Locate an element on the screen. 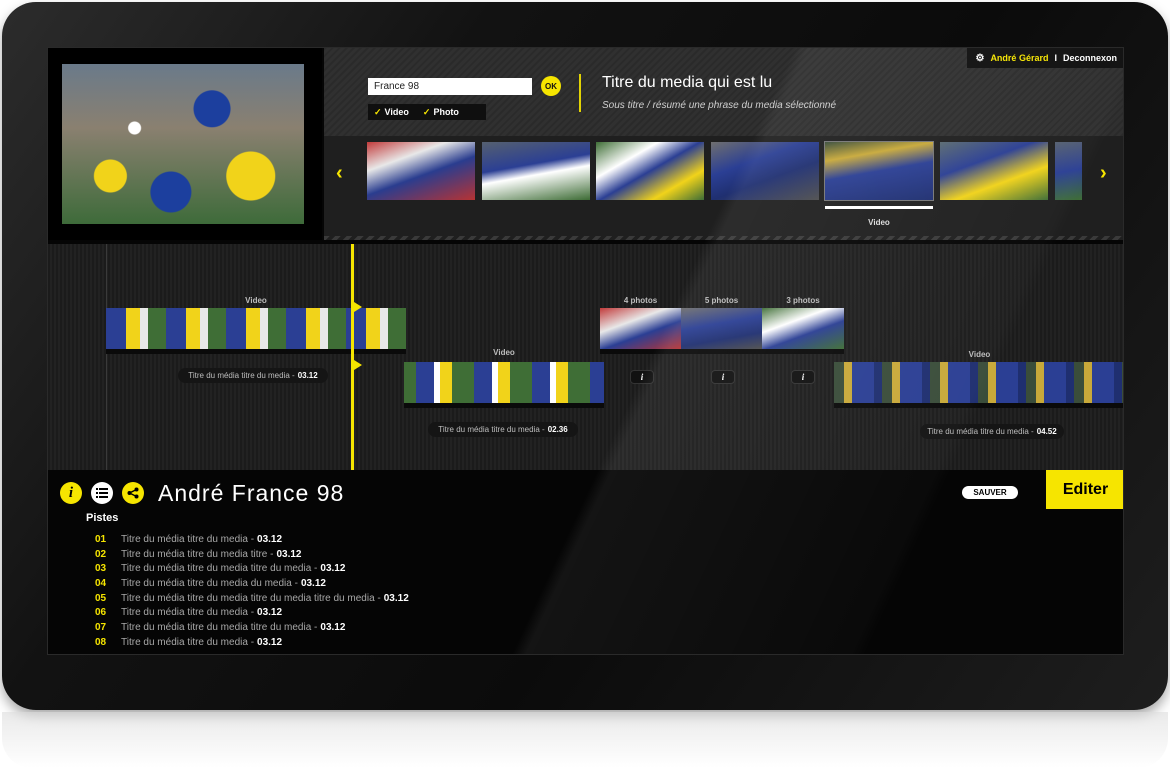  search-ok-button: OK is located at coordinates (551, 86).